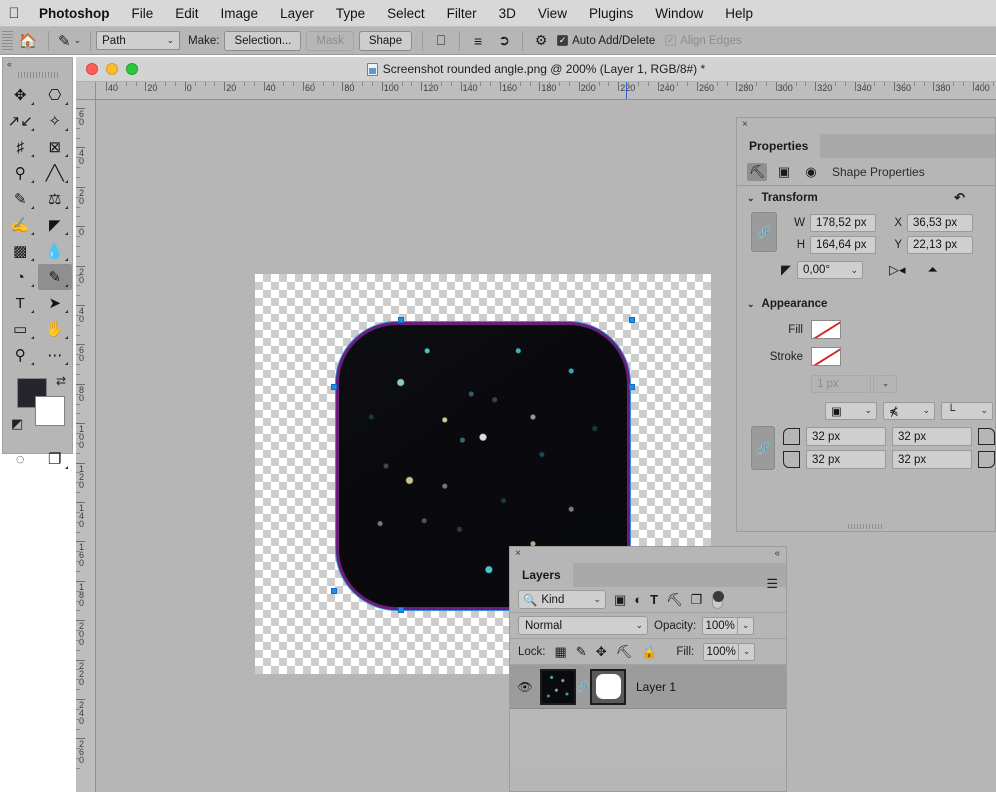 Image resolution: width=996 pixels, height=792 pixels. Describe the element at coordinates (777, 553) in the screenshot. I see `collapse-panel-icon: «` at that location.